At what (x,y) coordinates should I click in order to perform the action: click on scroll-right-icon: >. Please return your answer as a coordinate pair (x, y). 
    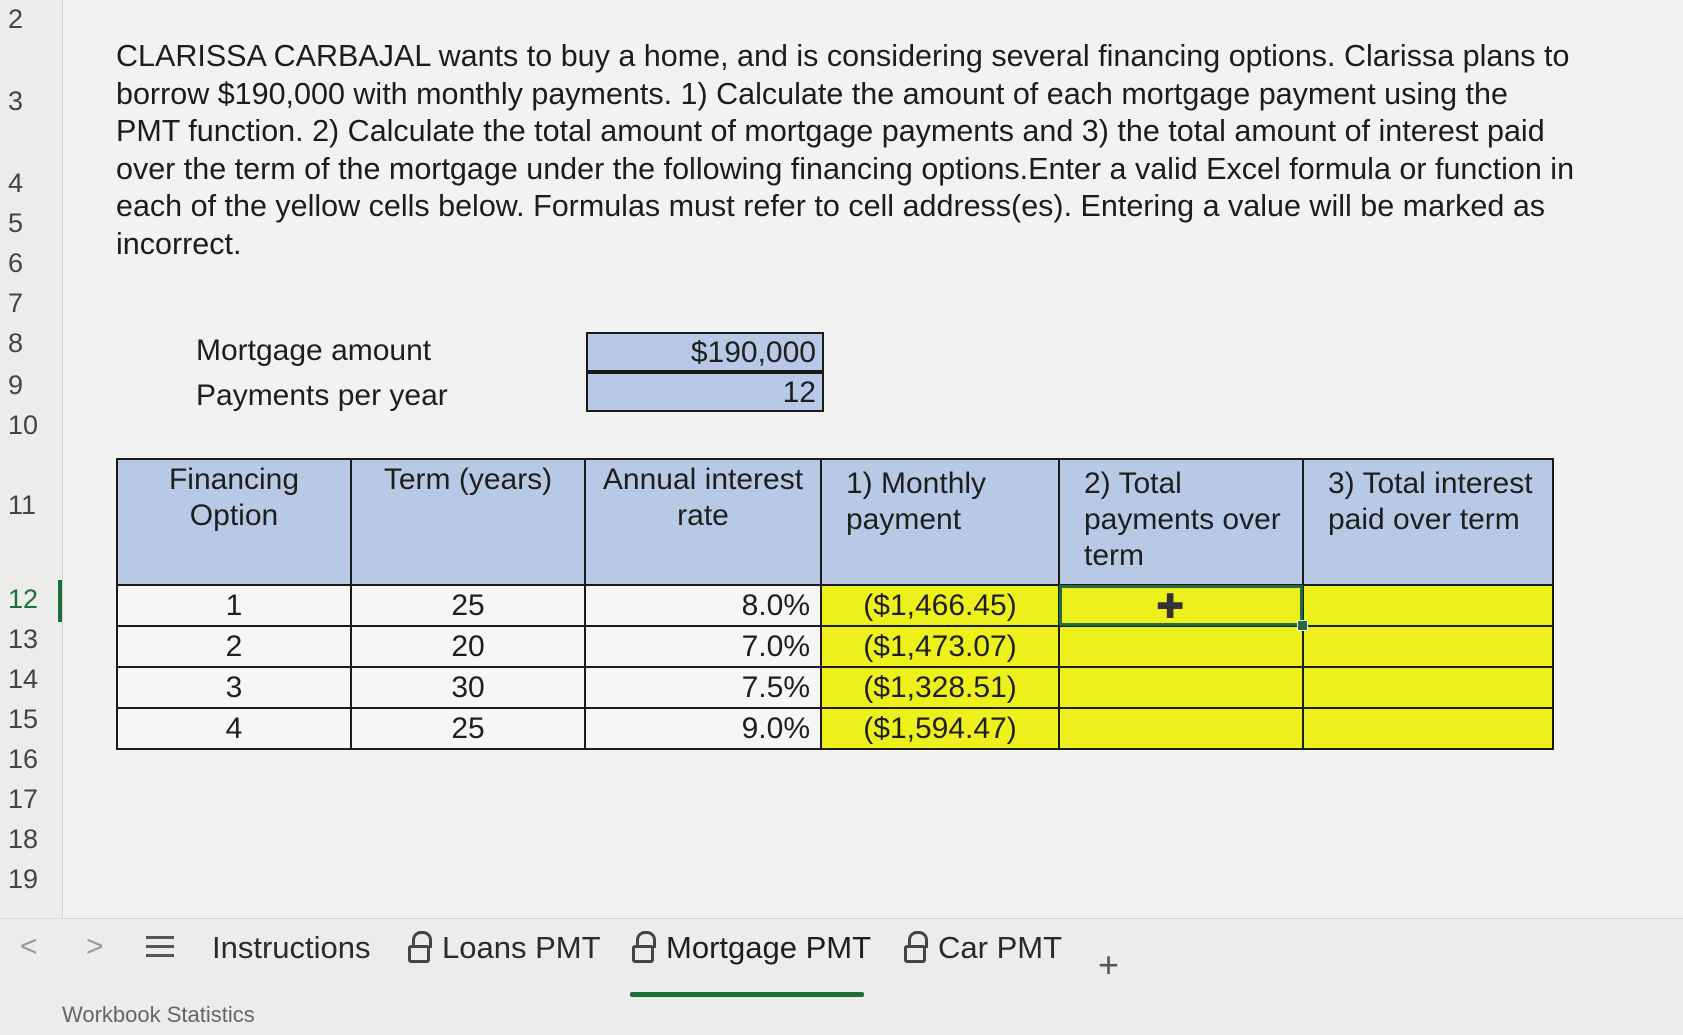
    Looking at the image, I should click on (95, 947).